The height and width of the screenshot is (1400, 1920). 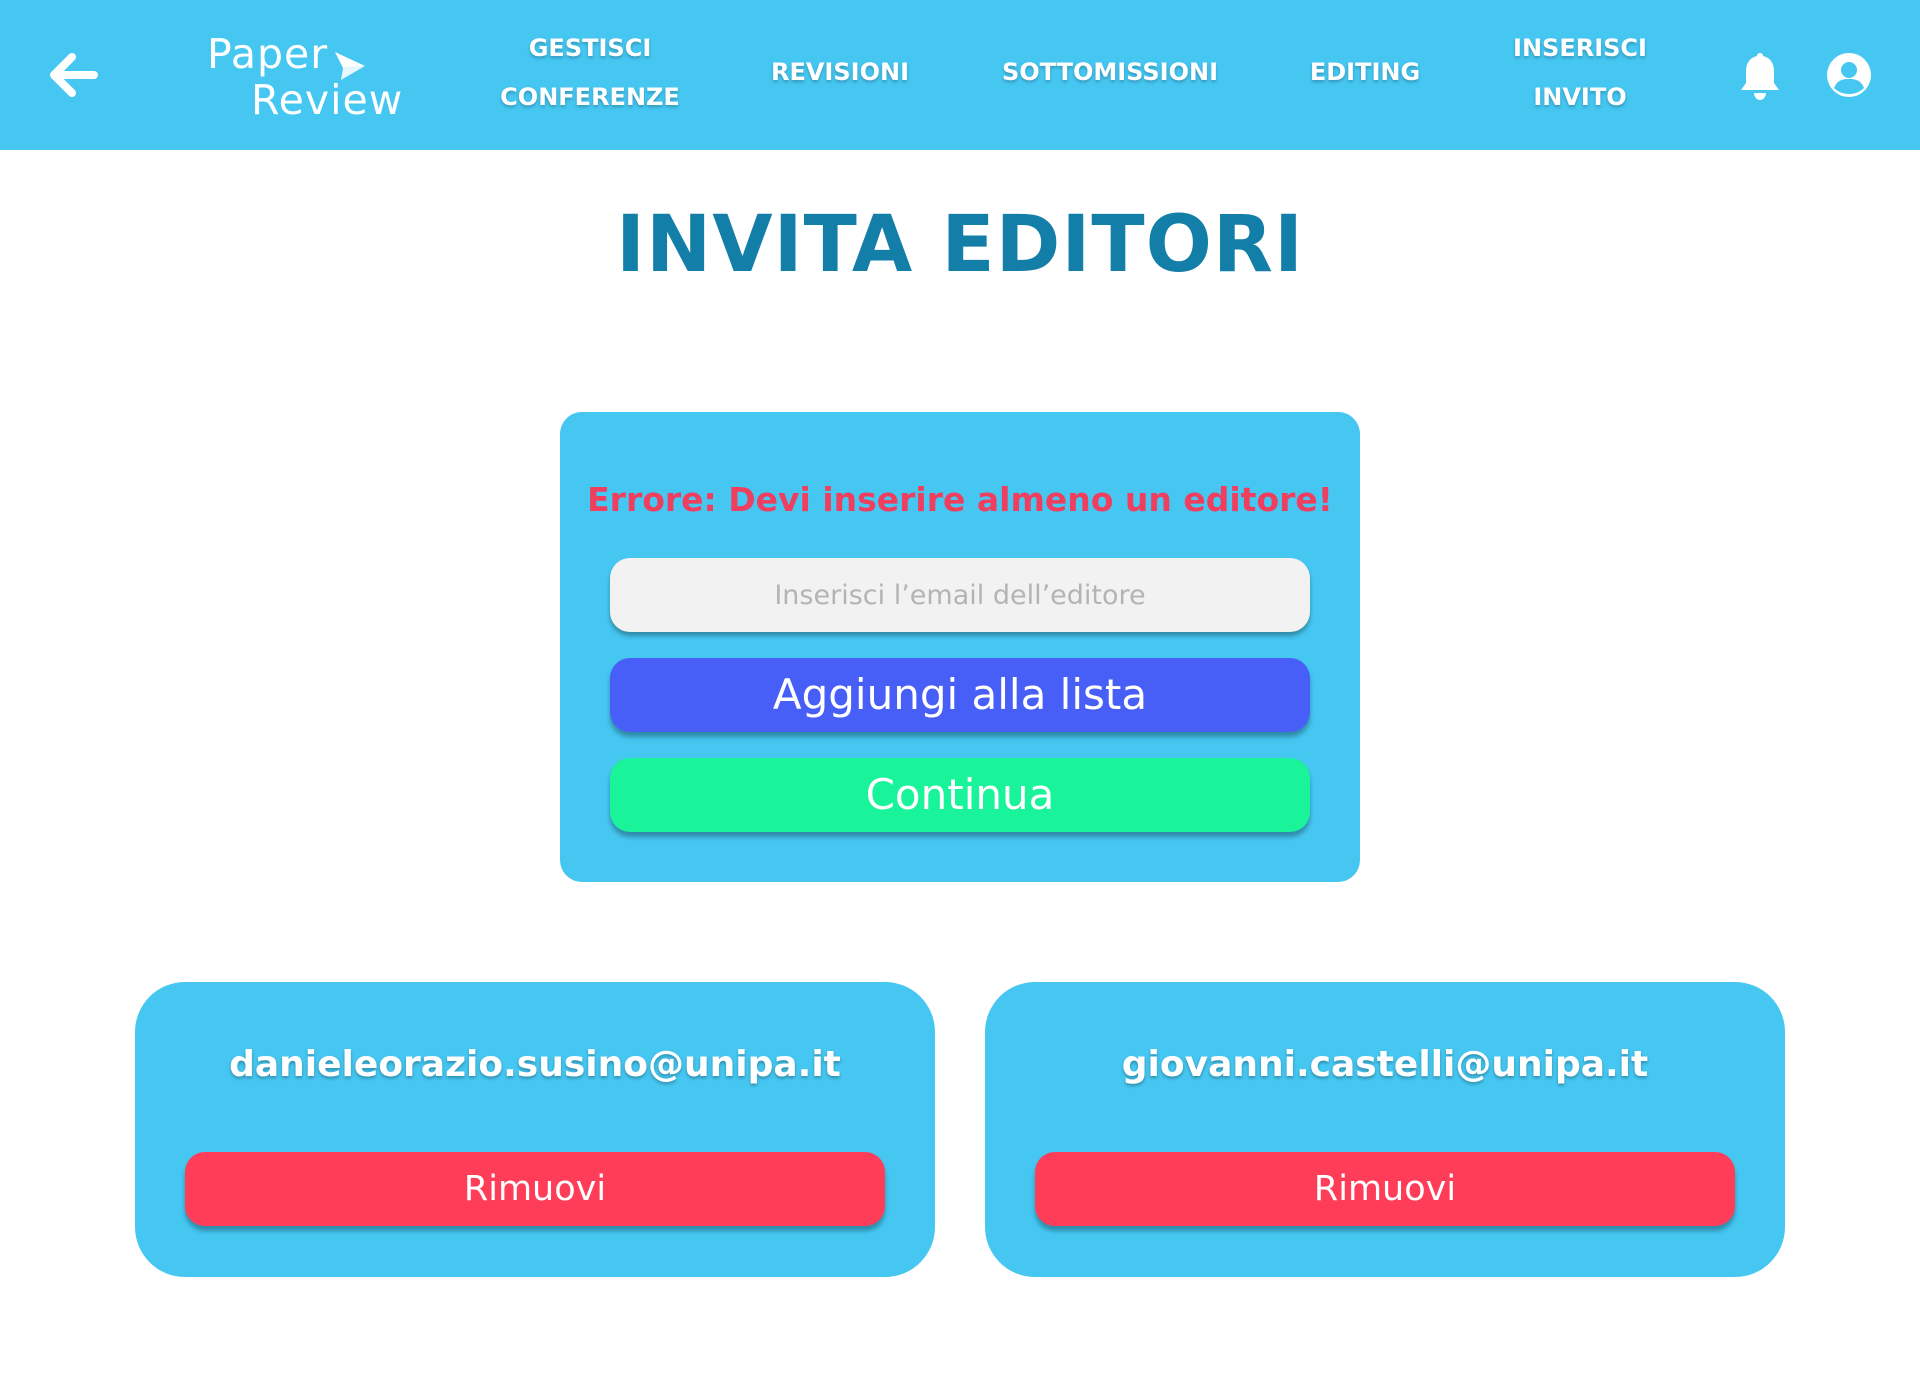 I want to click on paper-review-logo: Paper Review, so click(x=305, y=76).